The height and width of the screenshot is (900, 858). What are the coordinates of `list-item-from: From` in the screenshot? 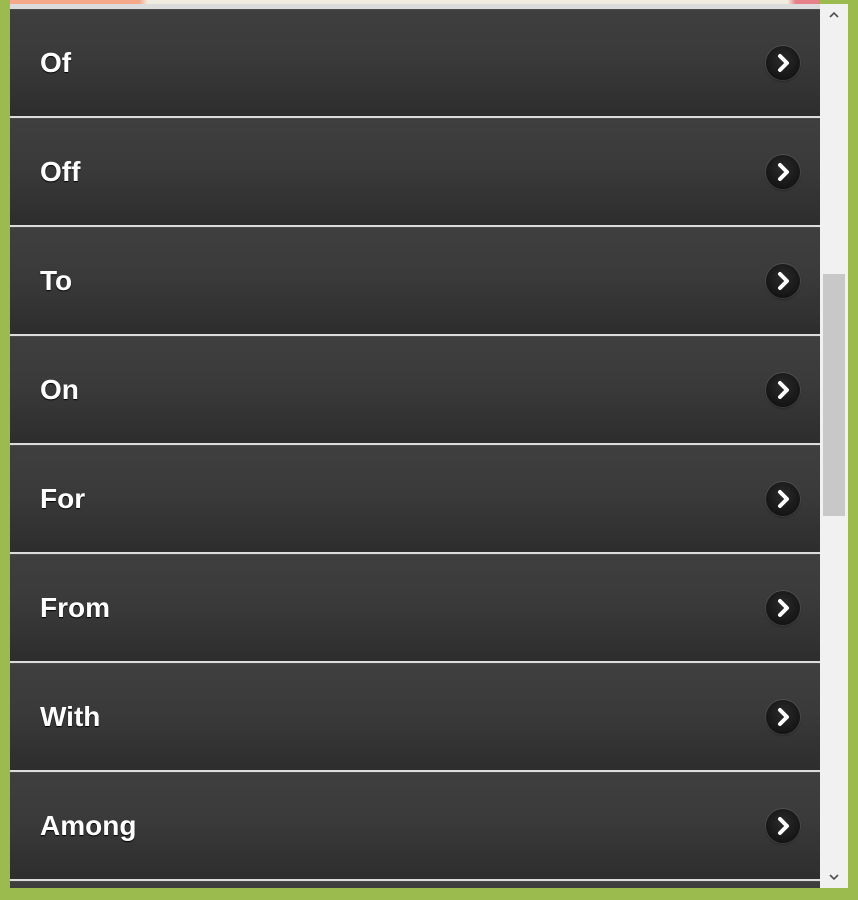 It's located at (415, 607).